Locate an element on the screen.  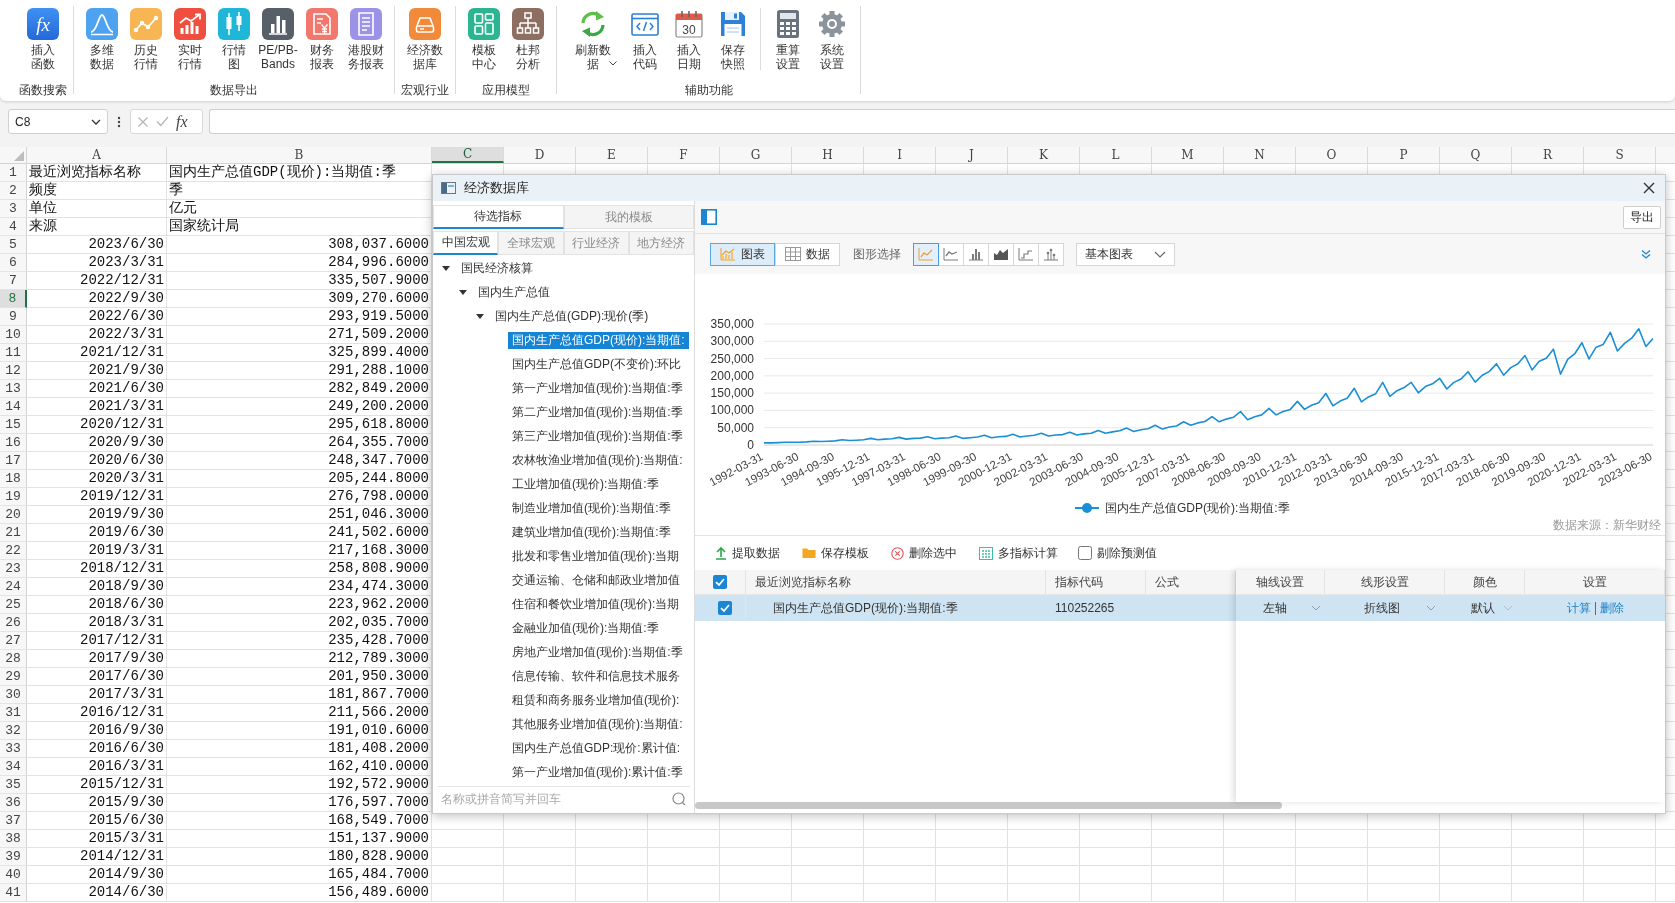
tree-item: 农林牧渔业增加值(现价):当期值: is located at coordinates (597, 460).